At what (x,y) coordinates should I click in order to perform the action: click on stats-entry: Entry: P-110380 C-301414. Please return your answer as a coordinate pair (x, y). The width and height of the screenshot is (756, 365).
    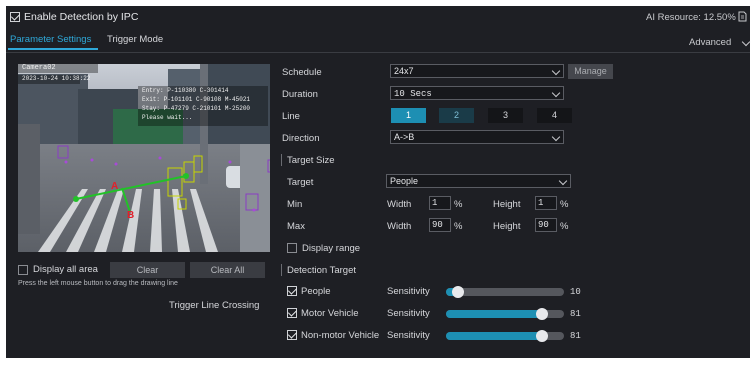
    Looking at the image, I should click on (185, 90).